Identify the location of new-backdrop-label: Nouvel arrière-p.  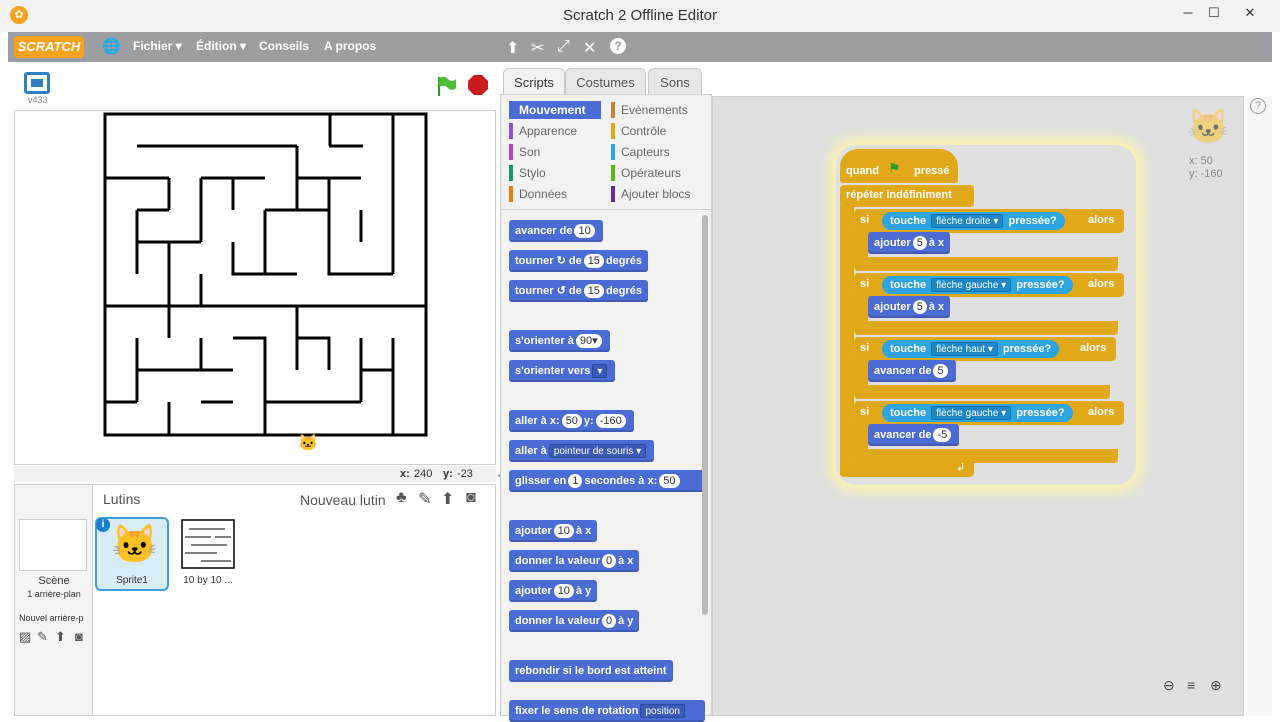
(51, 618).